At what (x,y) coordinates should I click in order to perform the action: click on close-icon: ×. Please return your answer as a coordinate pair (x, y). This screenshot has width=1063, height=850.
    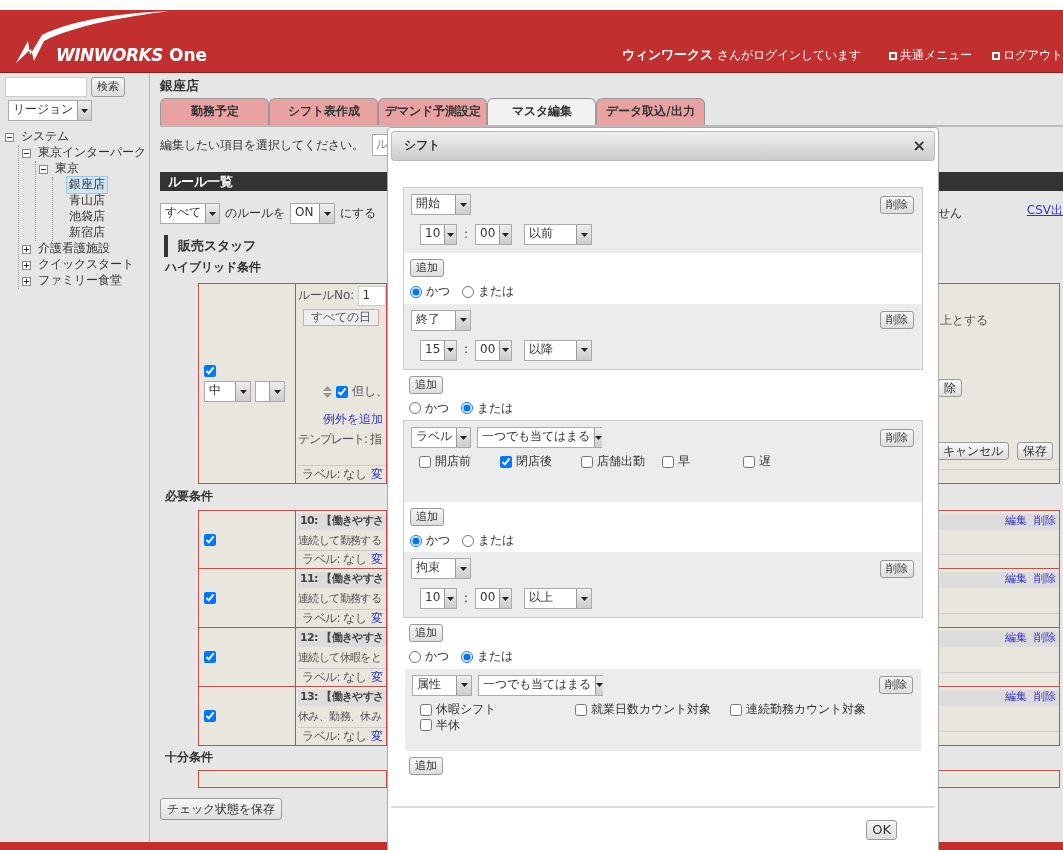
    Looking at the image, I should click on (919, 146).